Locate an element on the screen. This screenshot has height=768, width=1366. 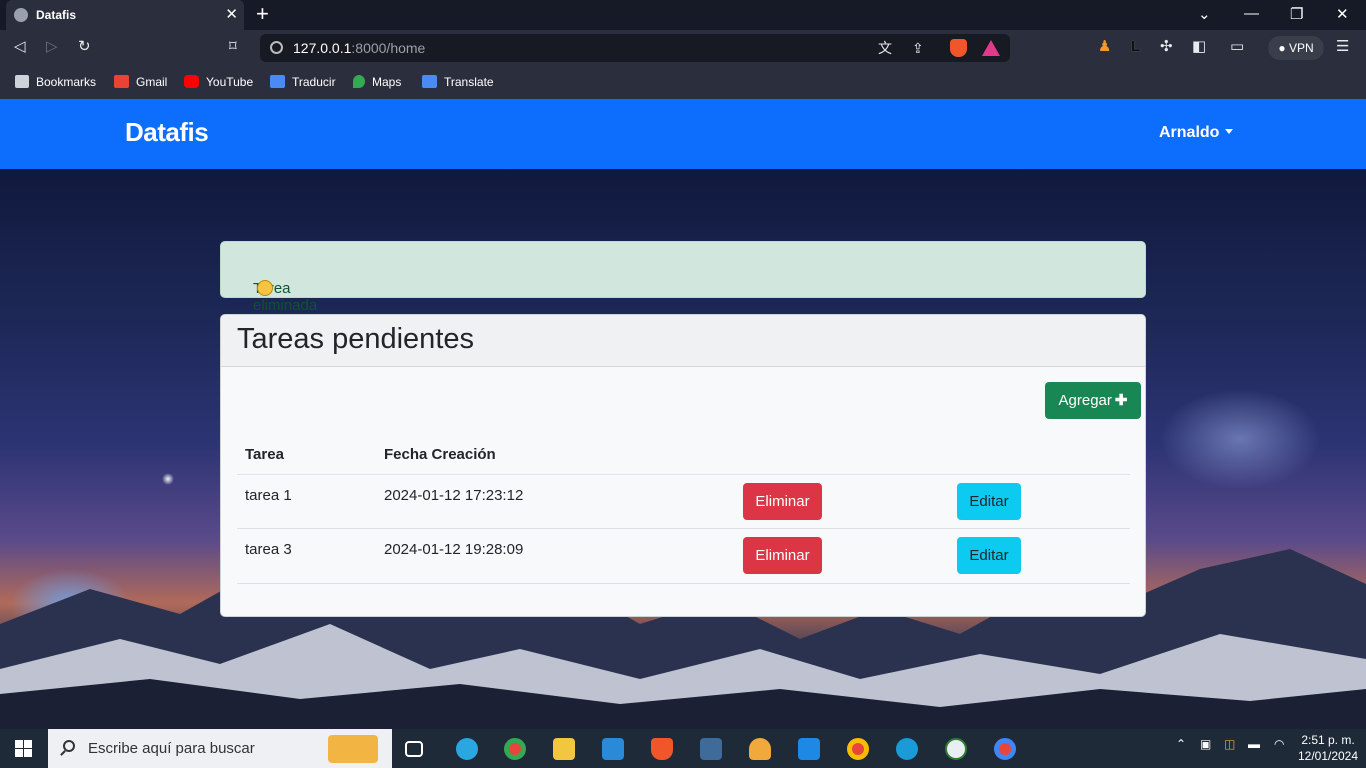
task-view-icon is located at coordinates (414, 749).